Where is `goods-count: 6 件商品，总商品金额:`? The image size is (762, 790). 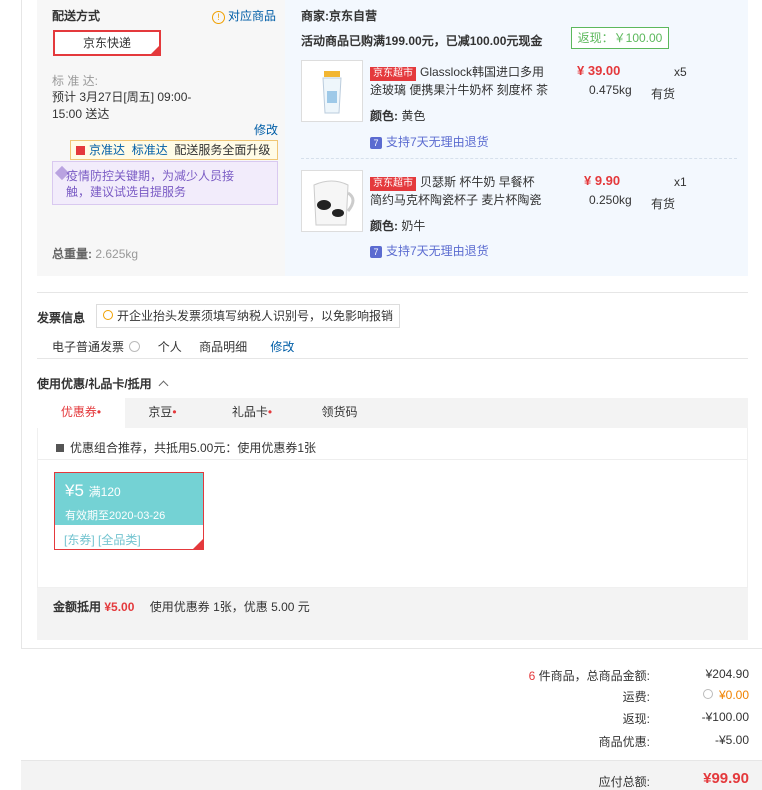
goods-count: 6 件商品，总商品金额: is located at coordinates (589, 676).